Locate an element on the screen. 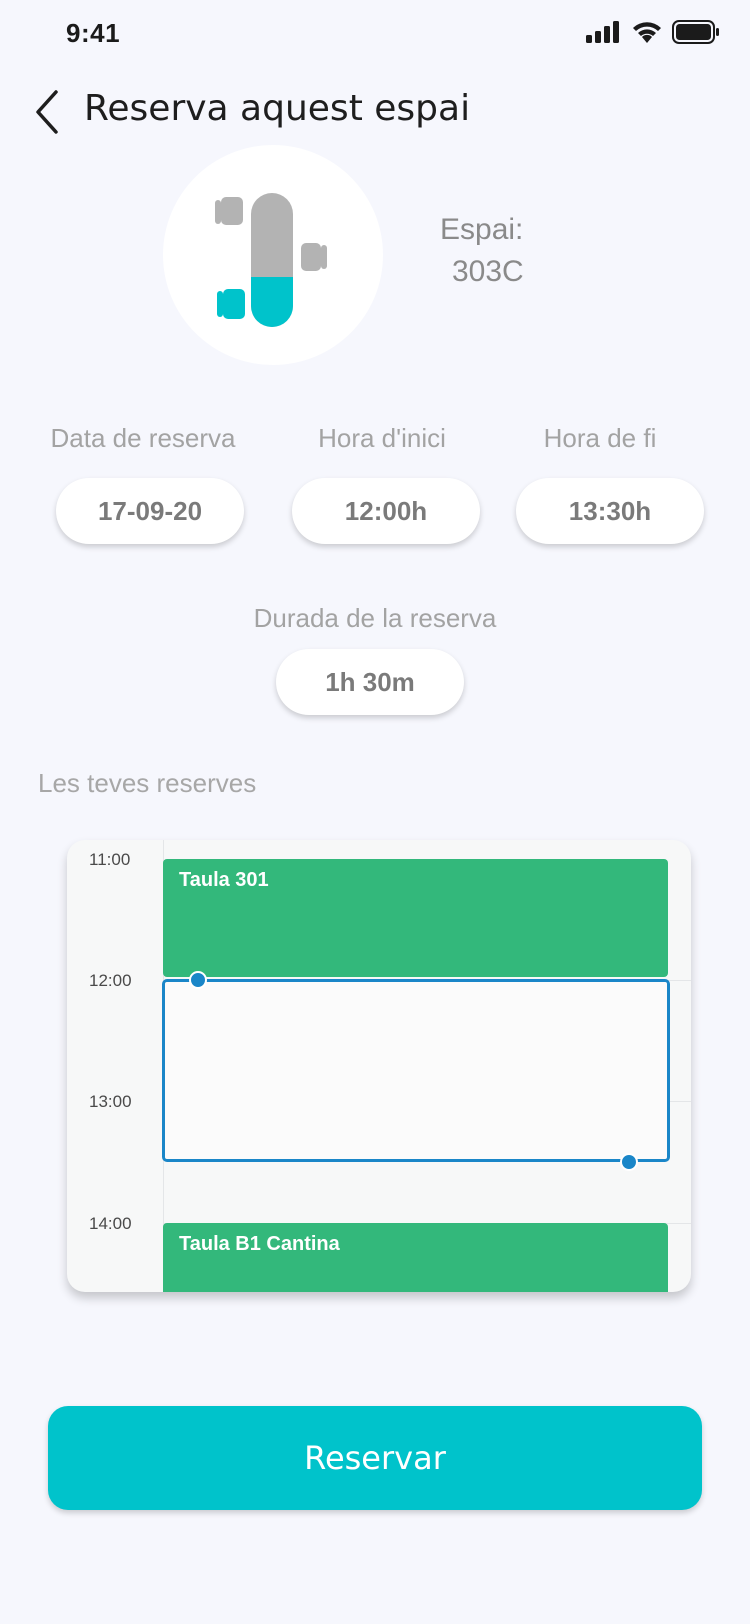 The height and width of the screenshot is (1624, 750). range-end-handle is located at coordinates (629, 1162).